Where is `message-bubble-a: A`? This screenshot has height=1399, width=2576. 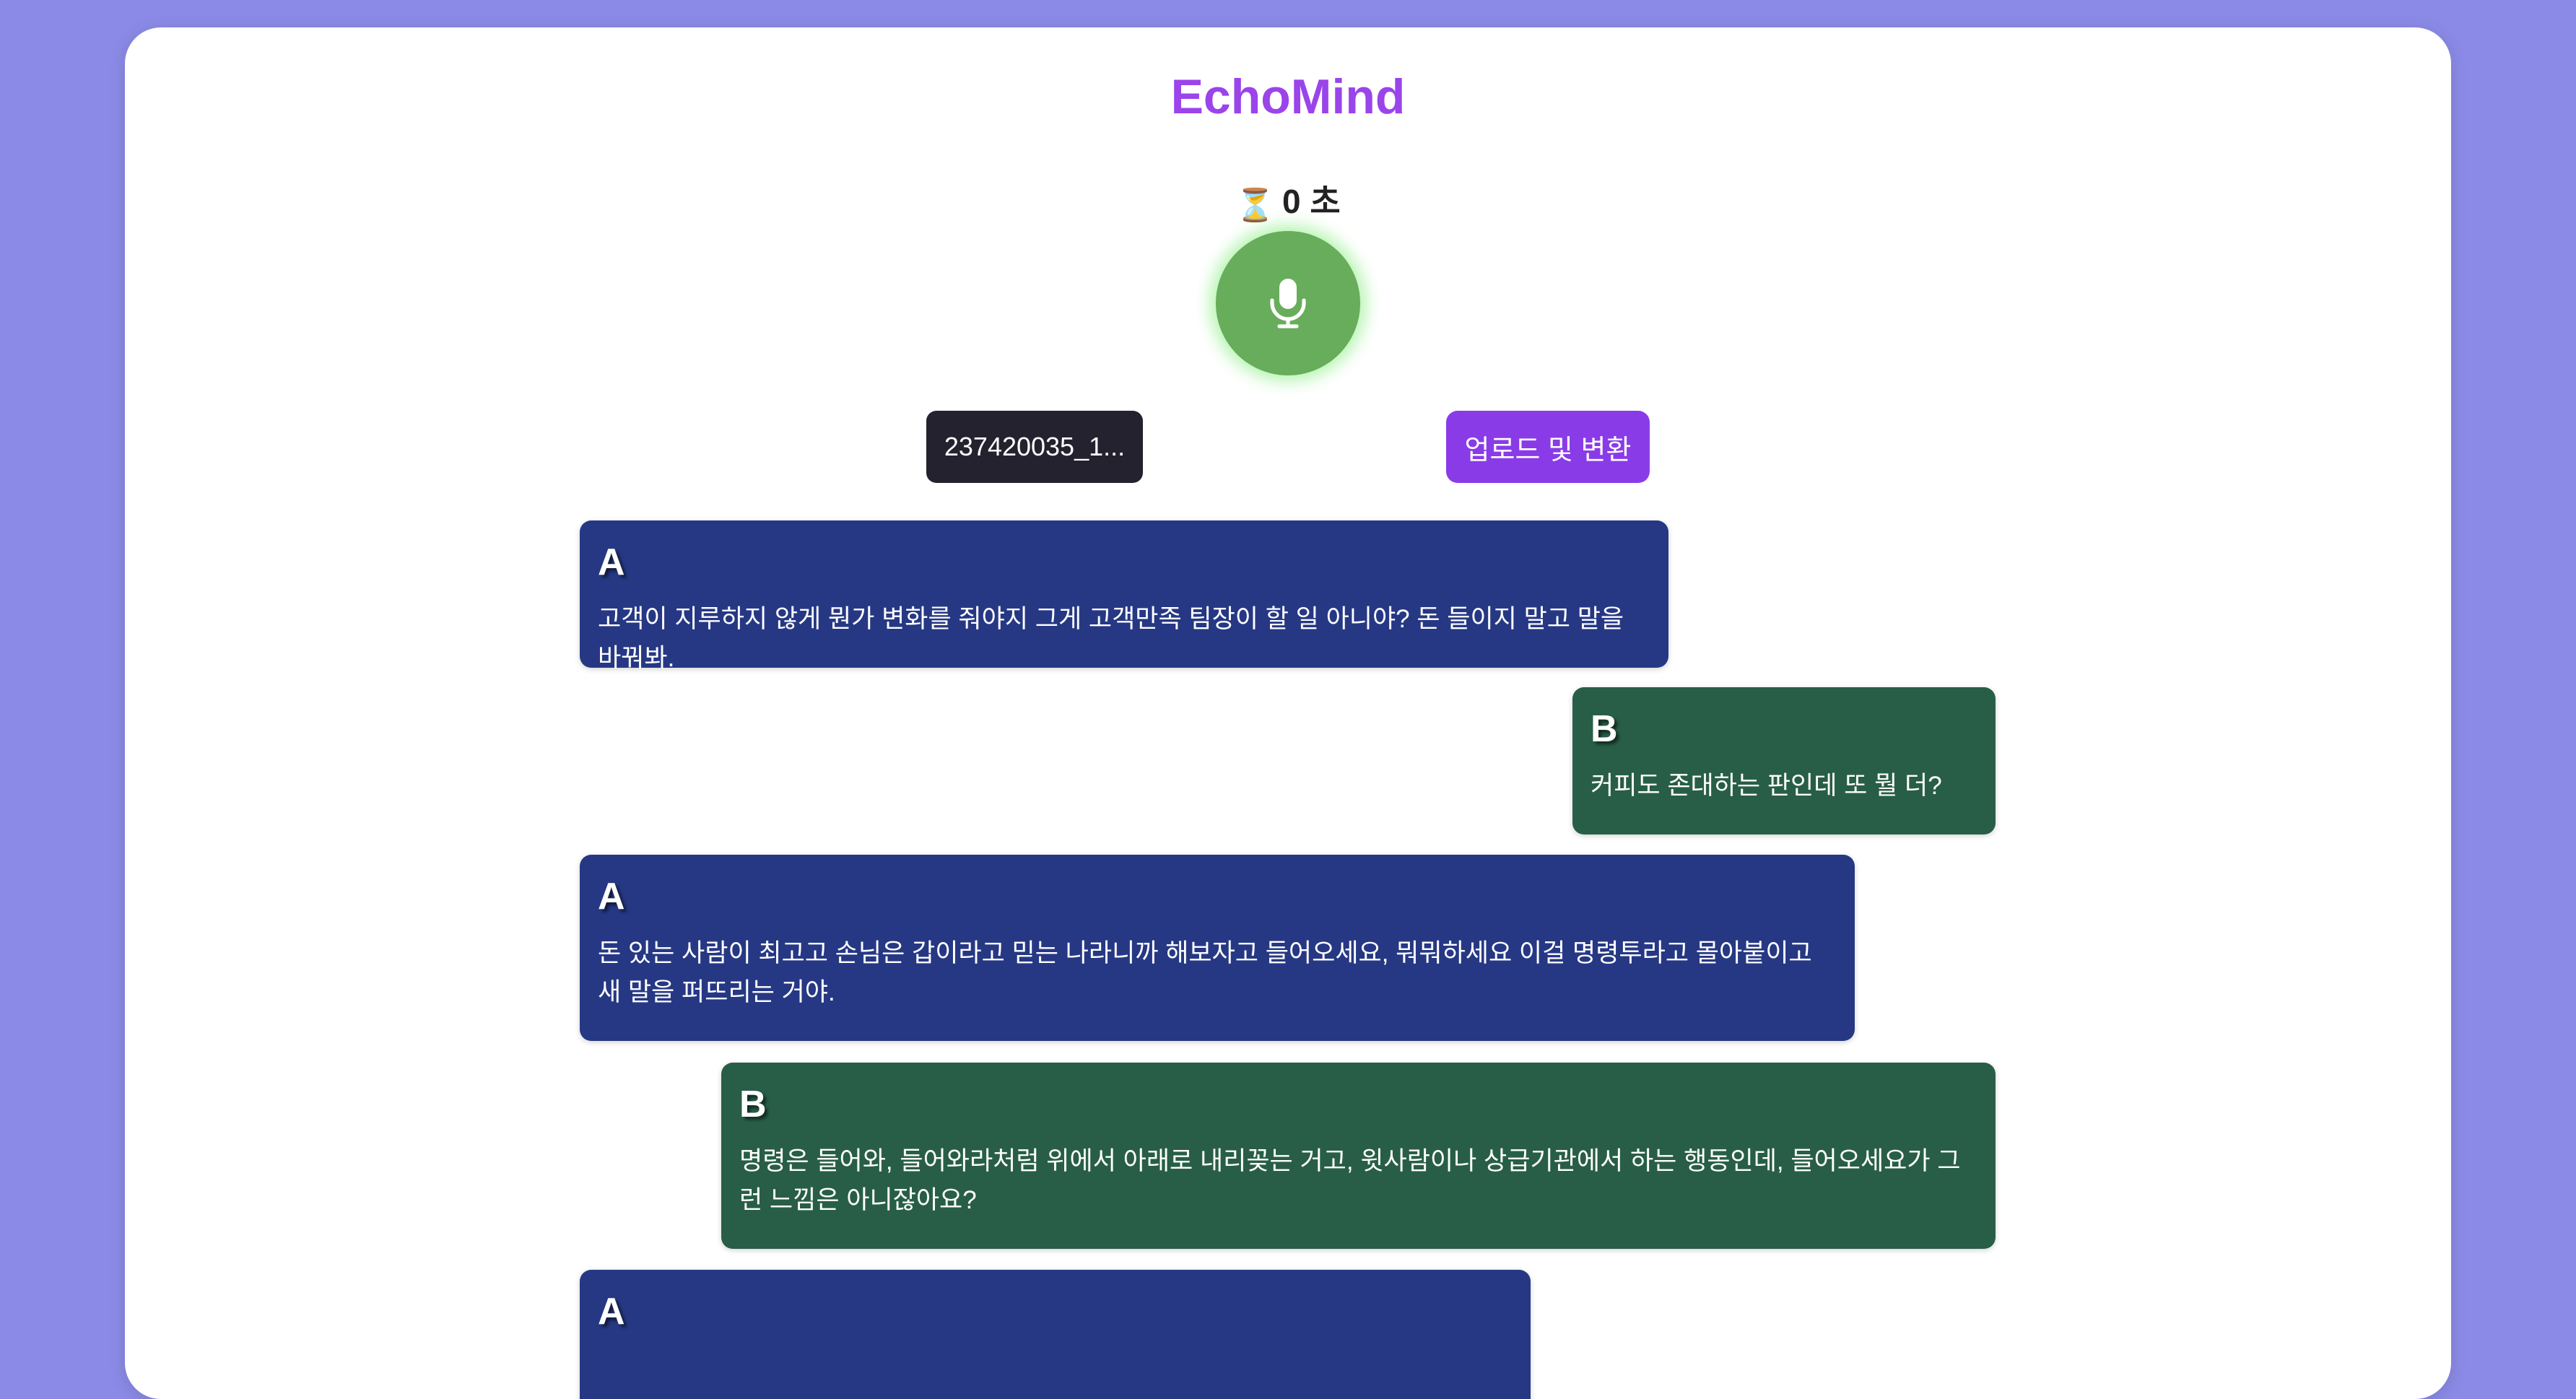 message-bubble-a: A is located at coordinates (1055, 1334).